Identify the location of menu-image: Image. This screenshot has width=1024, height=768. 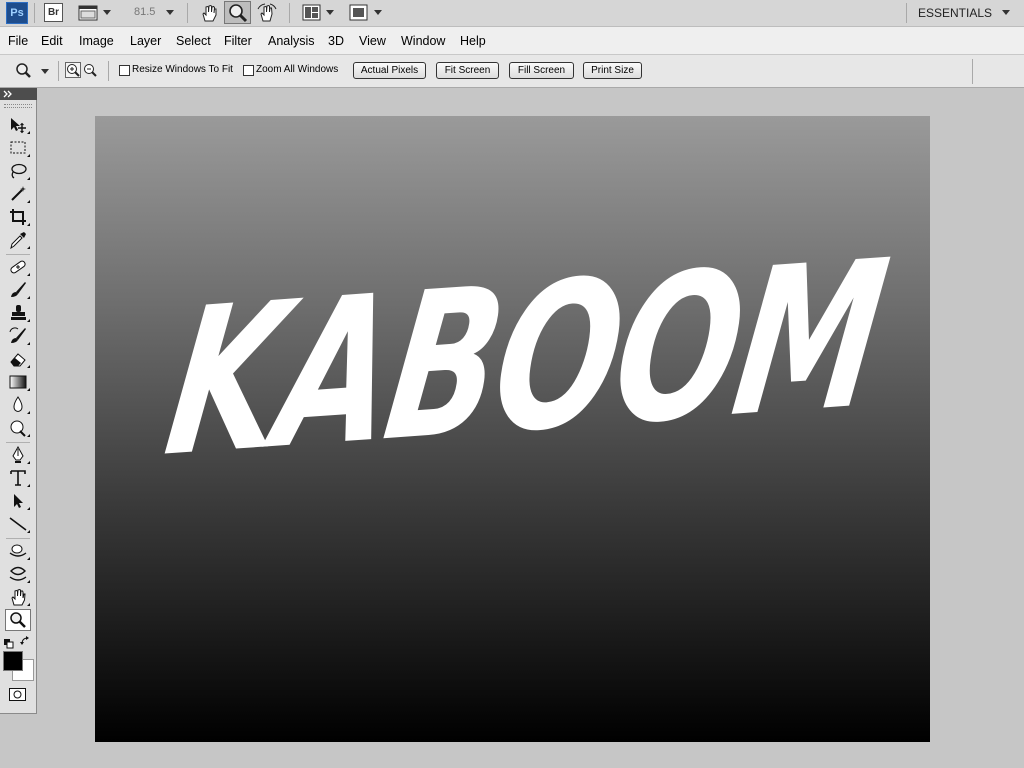
(96, 41).